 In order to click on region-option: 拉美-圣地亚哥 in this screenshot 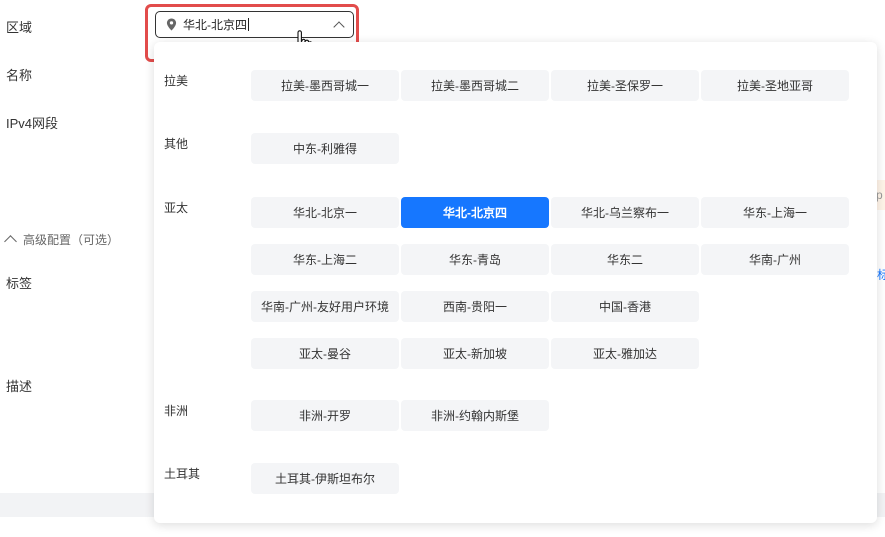, I will do `click(775, 85)`.